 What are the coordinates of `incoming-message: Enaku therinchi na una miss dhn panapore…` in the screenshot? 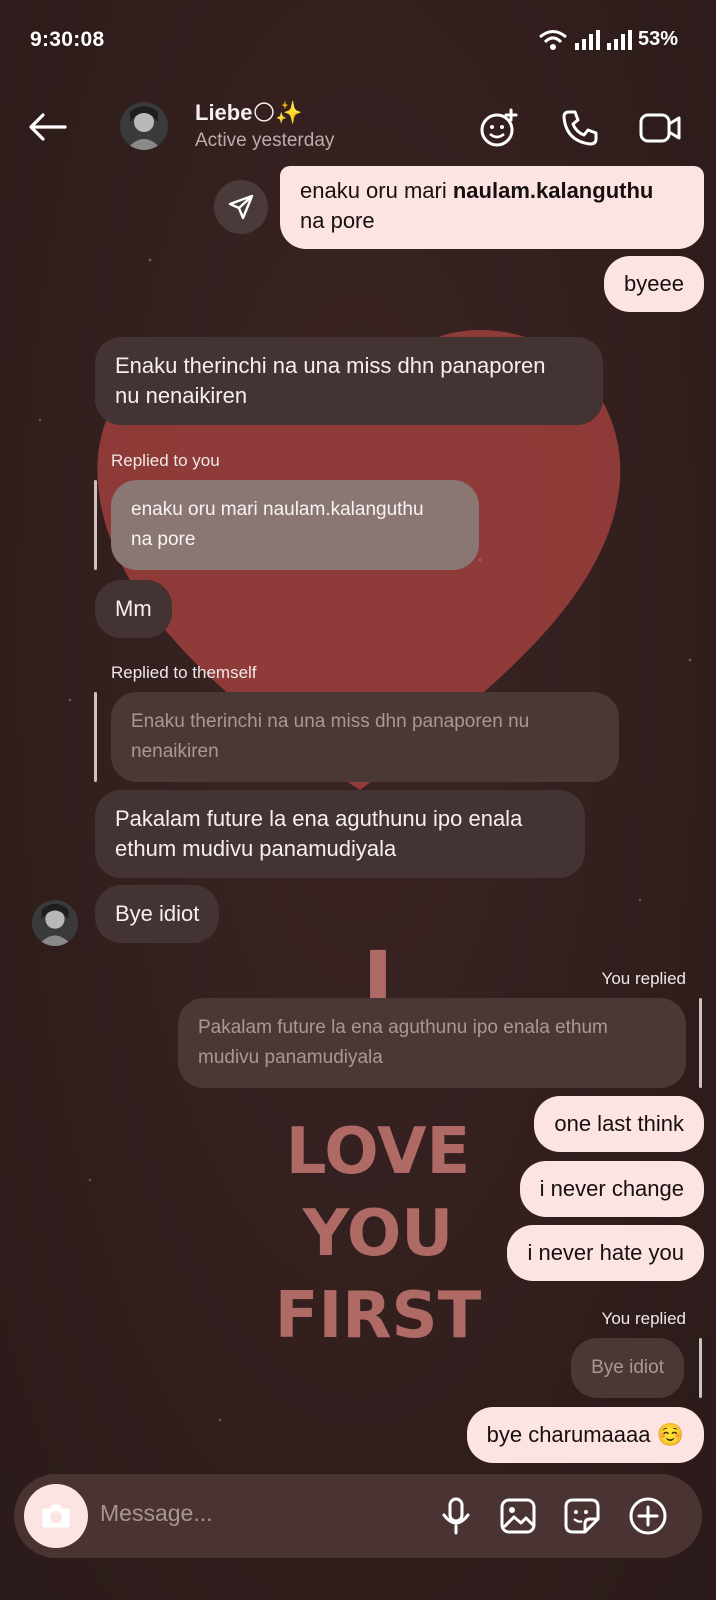 It's located at (349, 381).